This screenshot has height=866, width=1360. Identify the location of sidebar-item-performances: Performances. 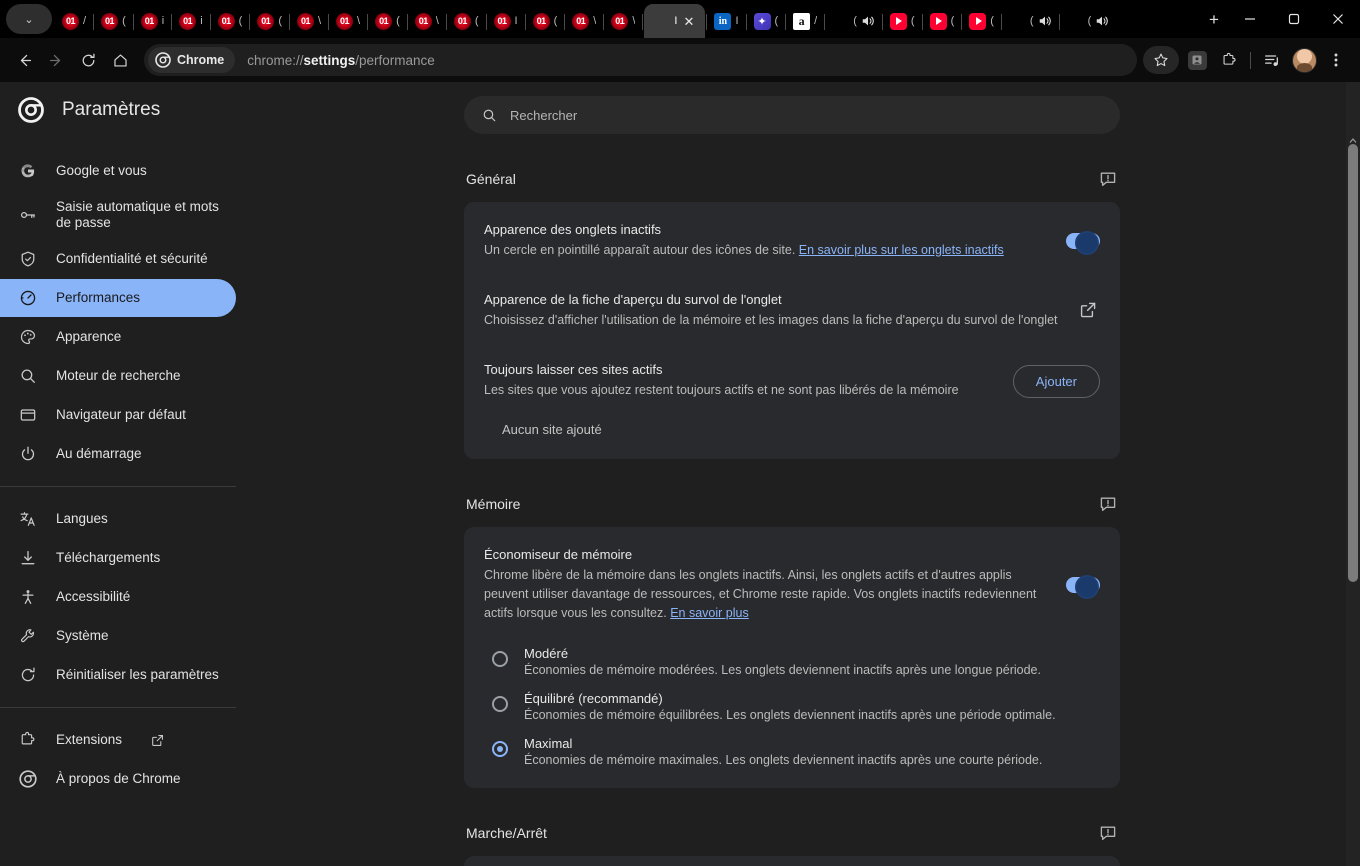
(118, 298).